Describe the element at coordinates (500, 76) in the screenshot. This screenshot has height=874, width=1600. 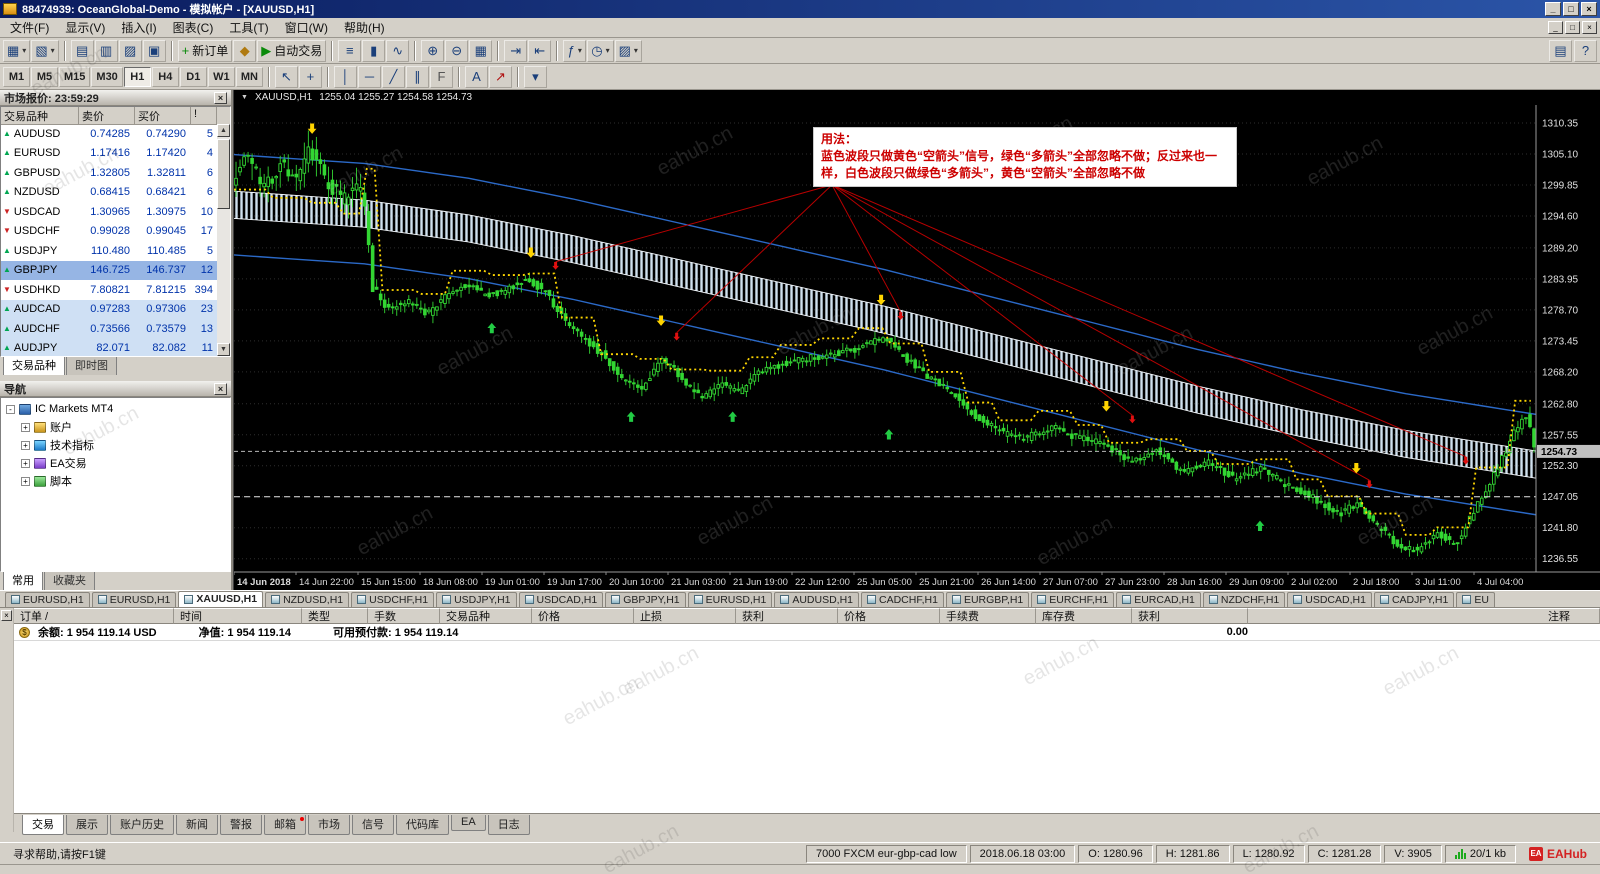
I see `toolbar-arrows-tool-button: ↗` at that location.